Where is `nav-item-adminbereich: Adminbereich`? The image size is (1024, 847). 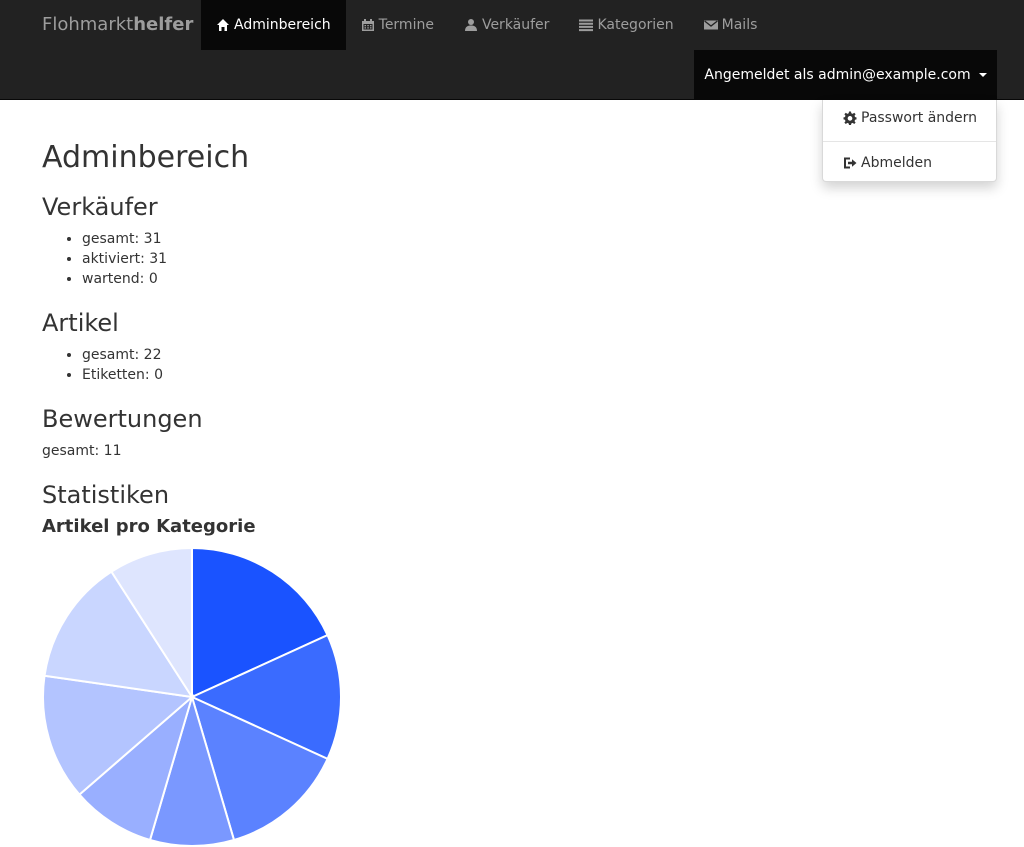
nav-item-adminbereich: Adminbereich is located at coordinates (273, 25).